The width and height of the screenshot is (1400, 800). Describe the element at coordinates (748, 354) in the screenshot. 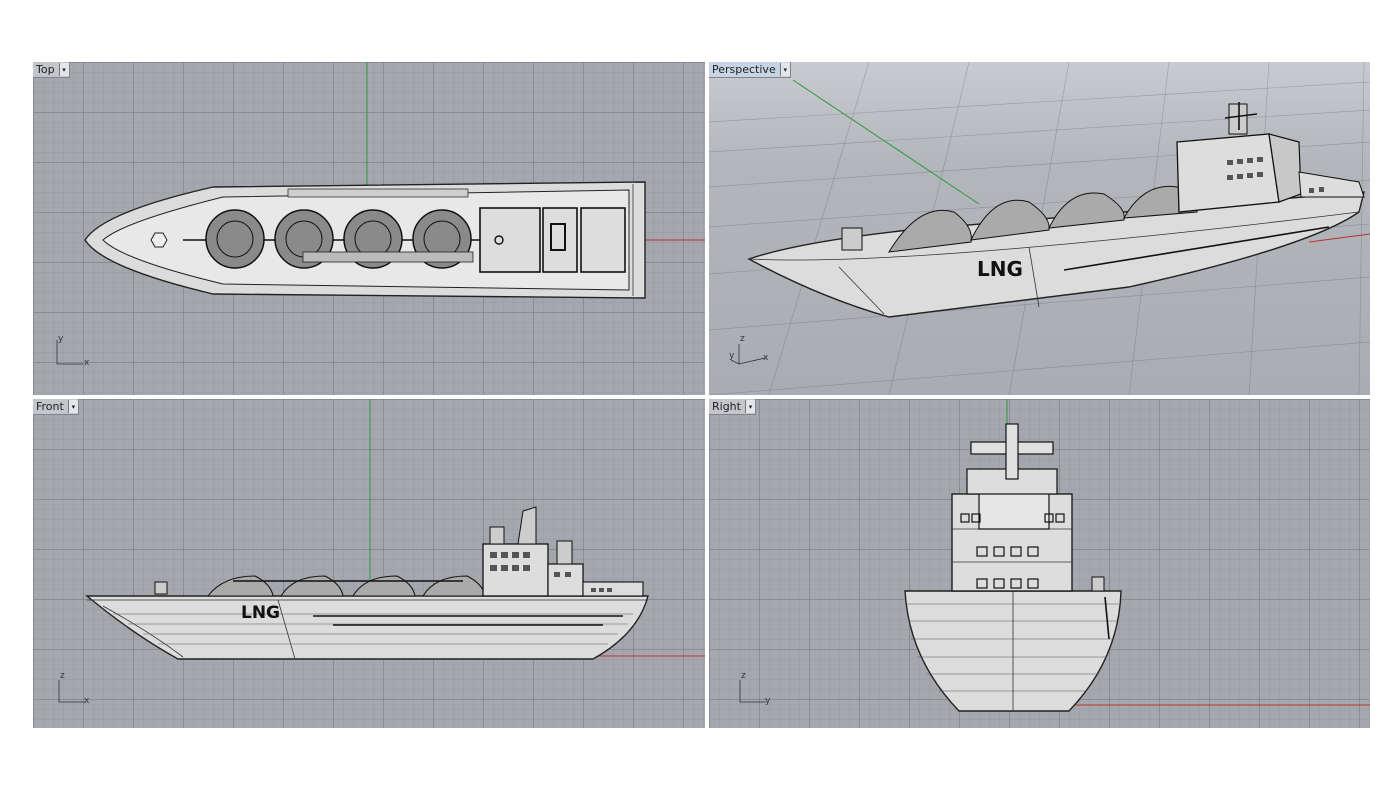

I see `axis-gizmo-perspective` at that location.